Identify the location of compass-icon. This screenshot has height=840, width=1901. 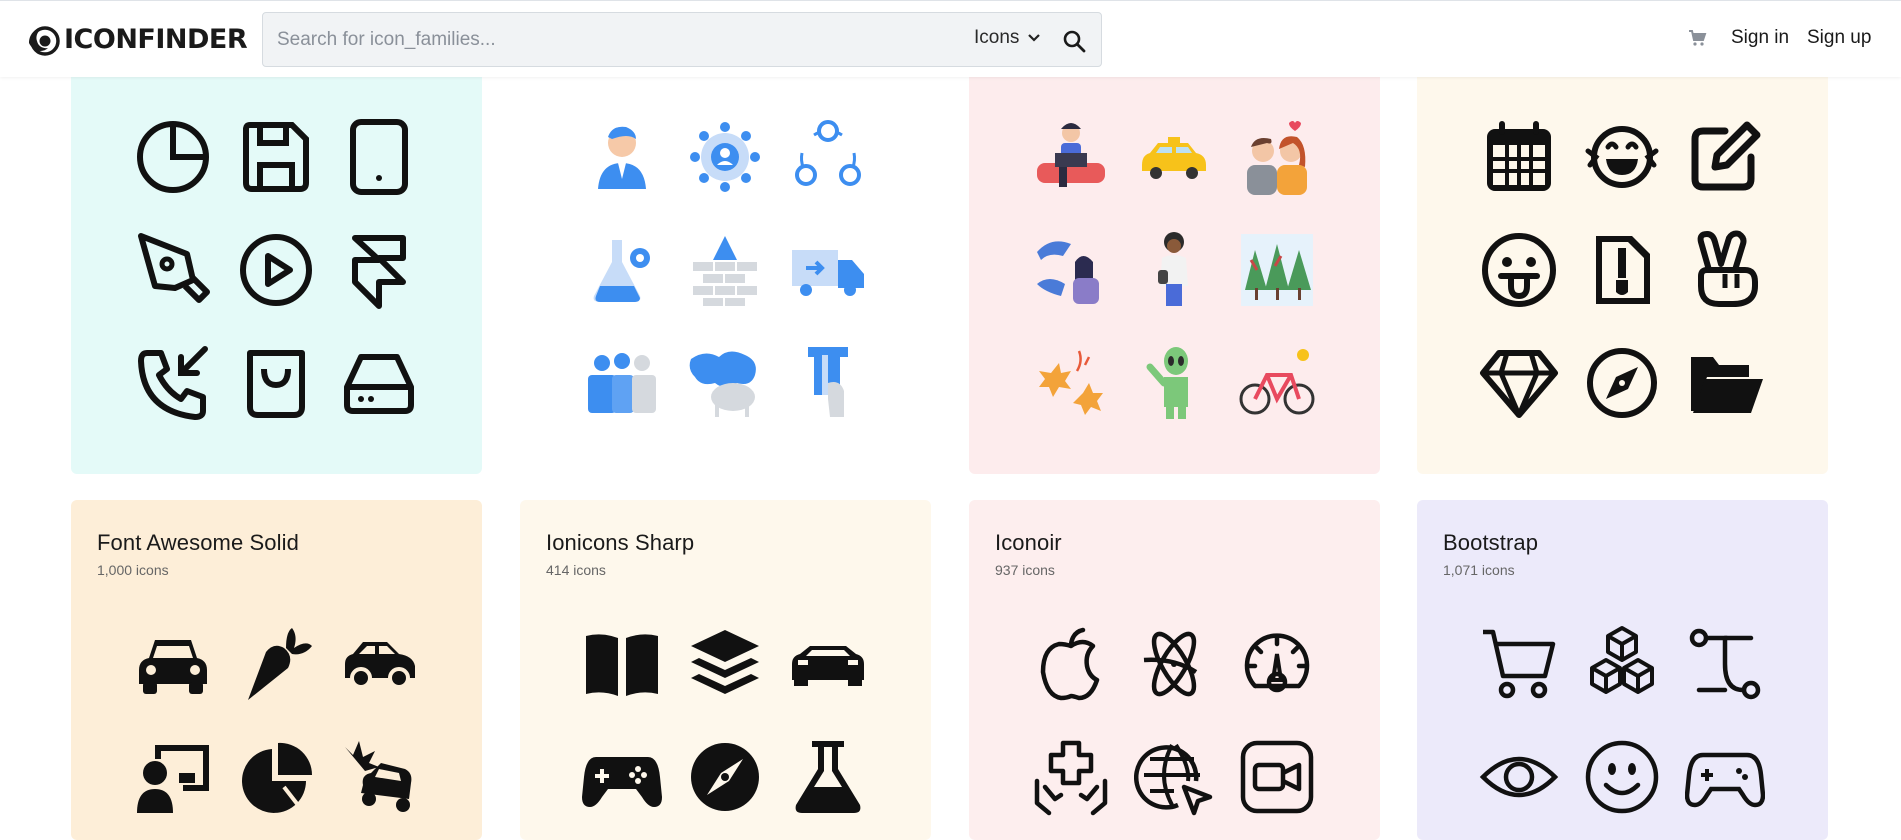
(1622, 383).